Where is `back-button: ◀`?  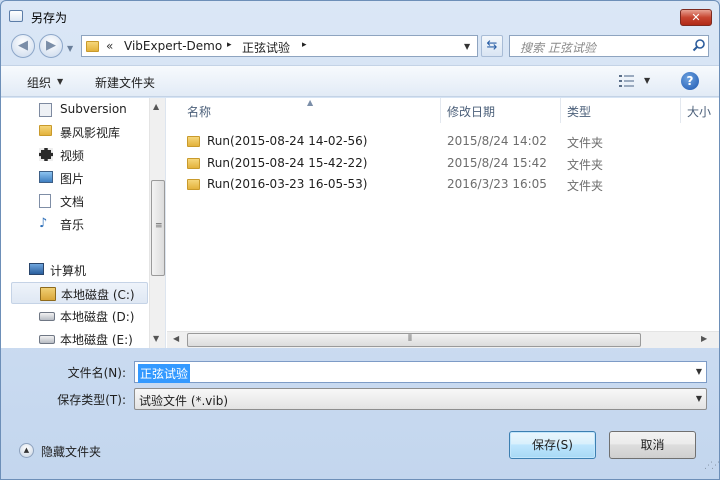 back-button: ◀ is located at coordinates (23, 46).